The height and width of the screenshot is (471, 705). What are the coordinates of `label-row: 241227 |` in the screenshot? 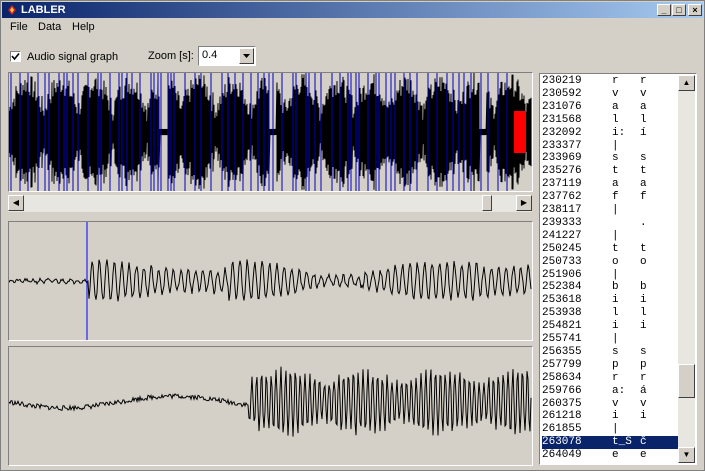 It's located at (610, 236).